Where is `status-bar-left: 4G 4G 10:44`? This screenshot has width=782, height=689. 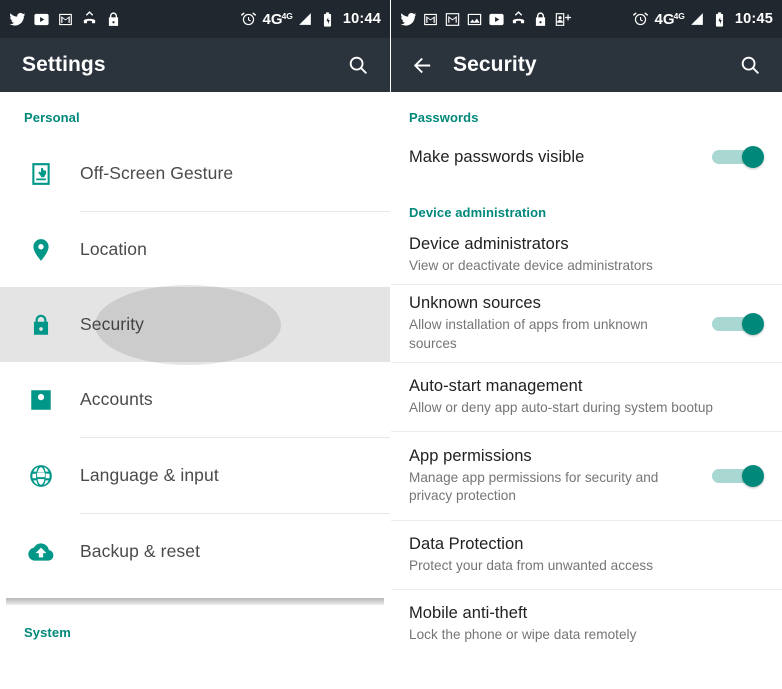
status-bar-left: 4G 4G 10:44 is located at coordinates (195, 19).